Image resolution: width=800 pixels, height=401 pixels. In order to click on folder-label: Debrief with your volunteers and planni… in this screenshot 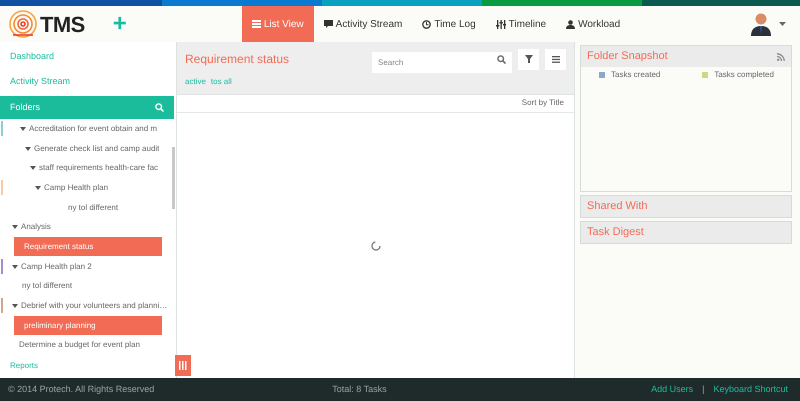, I will do `click(94, 306)`.